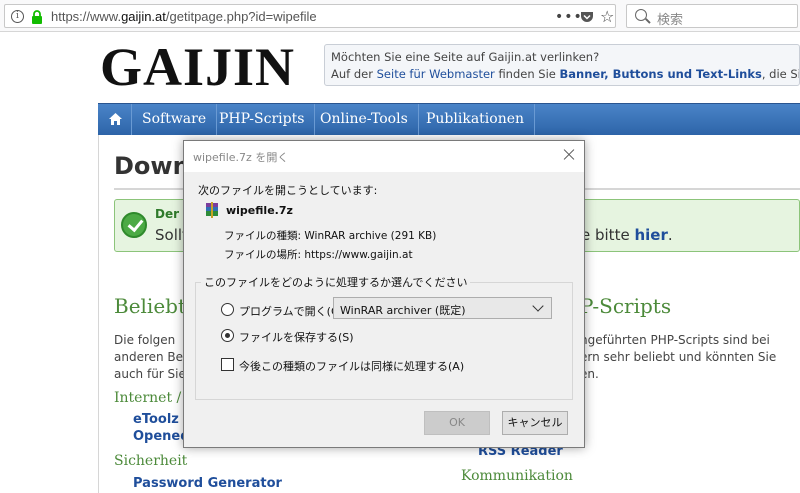  I want to click on cancel-button: キャンセル, so click(535, 423).